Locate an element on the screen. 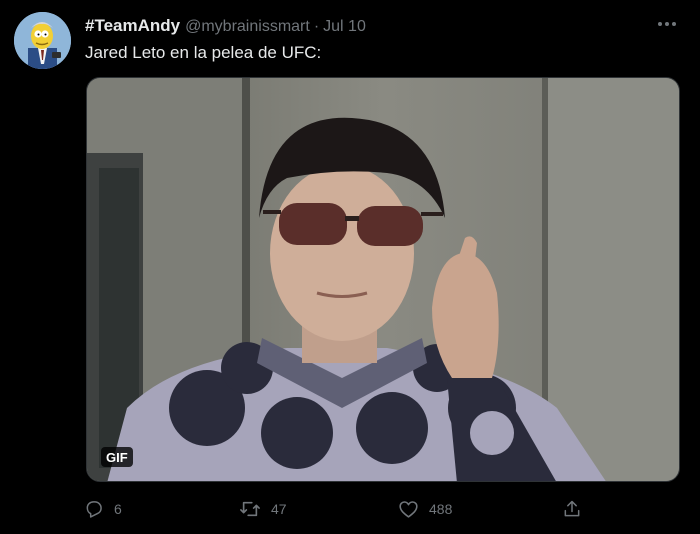  gif-badge: GIF is located at coordinates (117, 457).